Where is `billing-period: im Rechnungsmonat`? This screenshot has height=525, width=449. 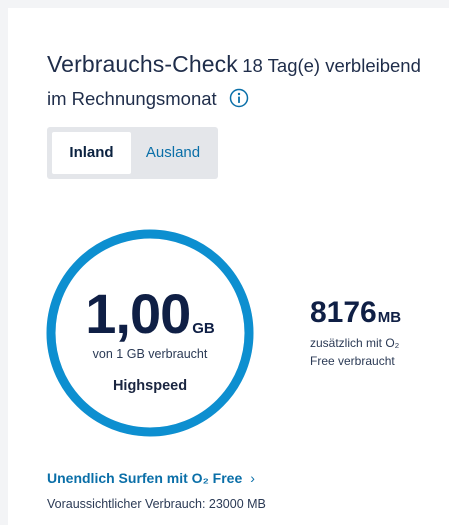
billing-period: im Rechnungsmonat is located at coordinates (132, 98).